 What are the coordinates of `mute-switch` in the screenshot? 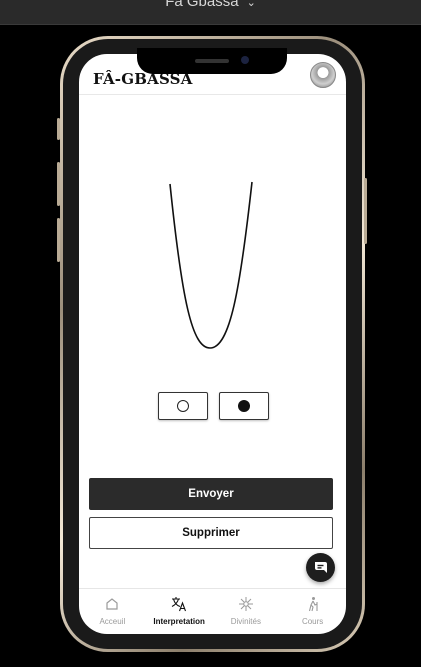 It's located at (58, 129).